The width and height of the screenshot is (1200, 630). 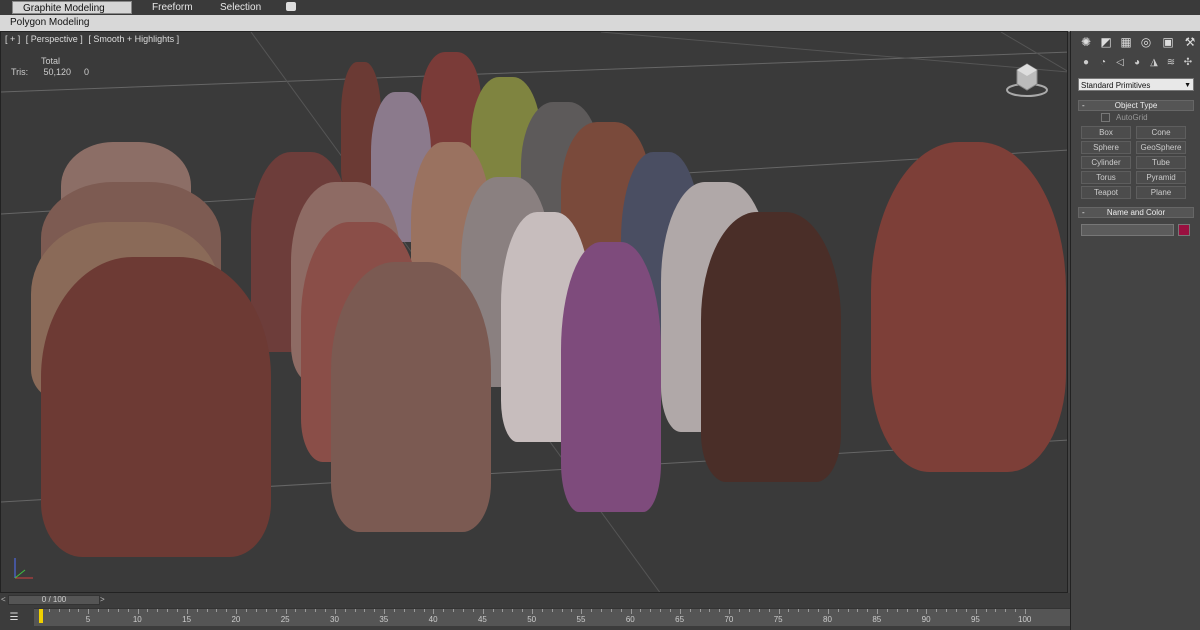 I want to click on time-slider-value: 0 / 100, so click(x=54, y=599).